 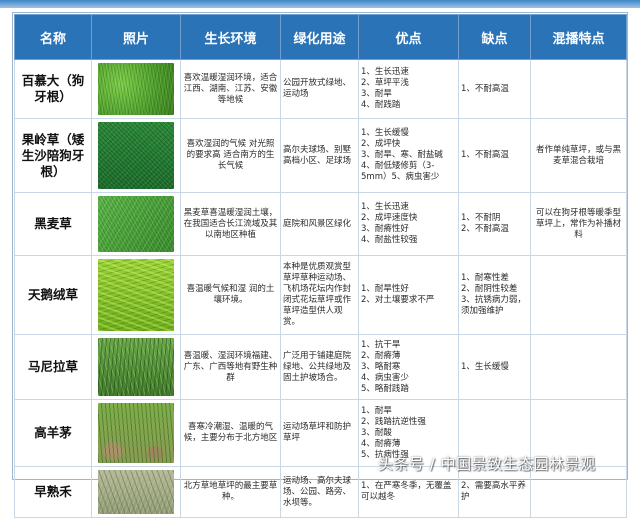 What do you see at coordinates (376, 410) in the screenshot?
I see `pros-item: 1、耐旱` at bounding box center [376, 410].